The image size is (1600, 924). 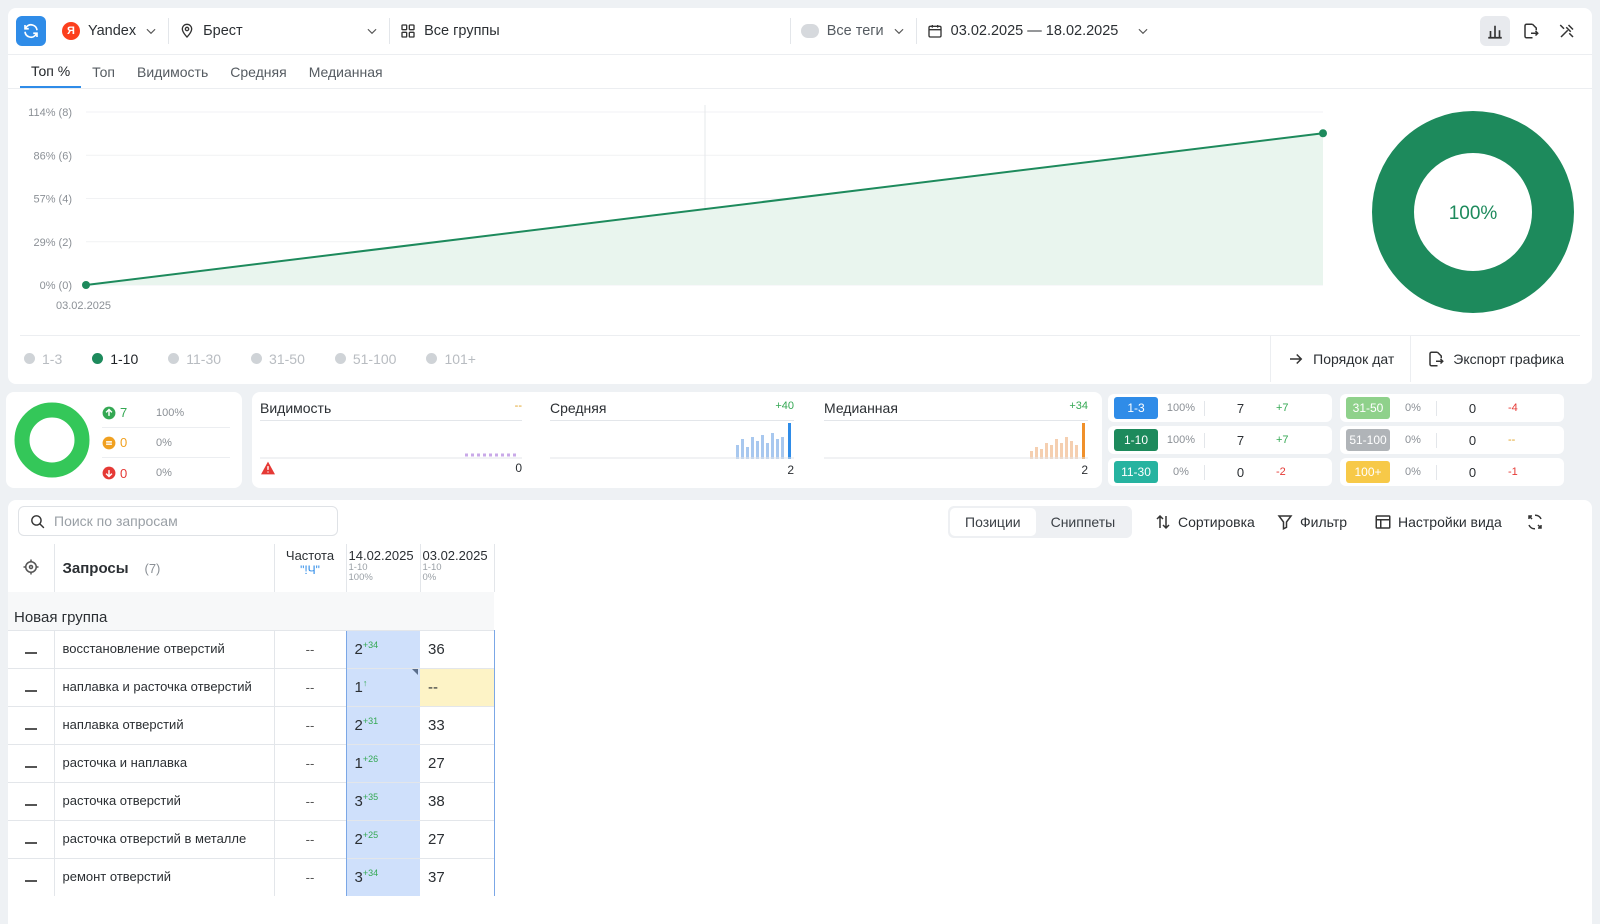 I want to click on position-cell: 2+31, so click(x=382, y=724).